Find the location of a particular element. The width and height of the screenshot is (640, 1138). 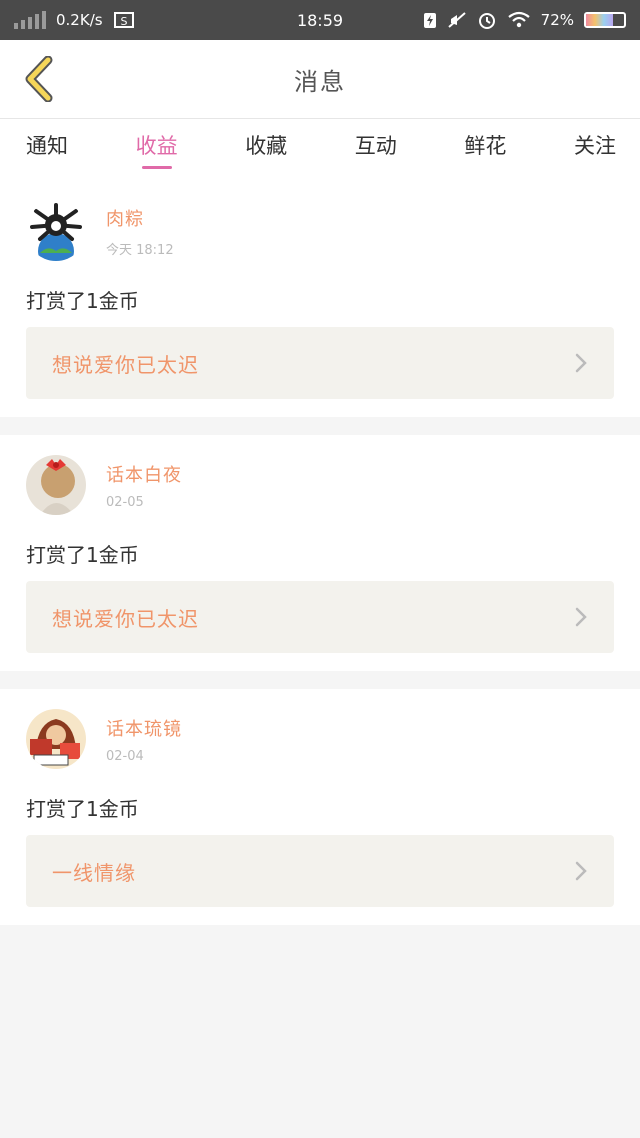

book-title: 一线情缘 is located at coordinates (94, 872).